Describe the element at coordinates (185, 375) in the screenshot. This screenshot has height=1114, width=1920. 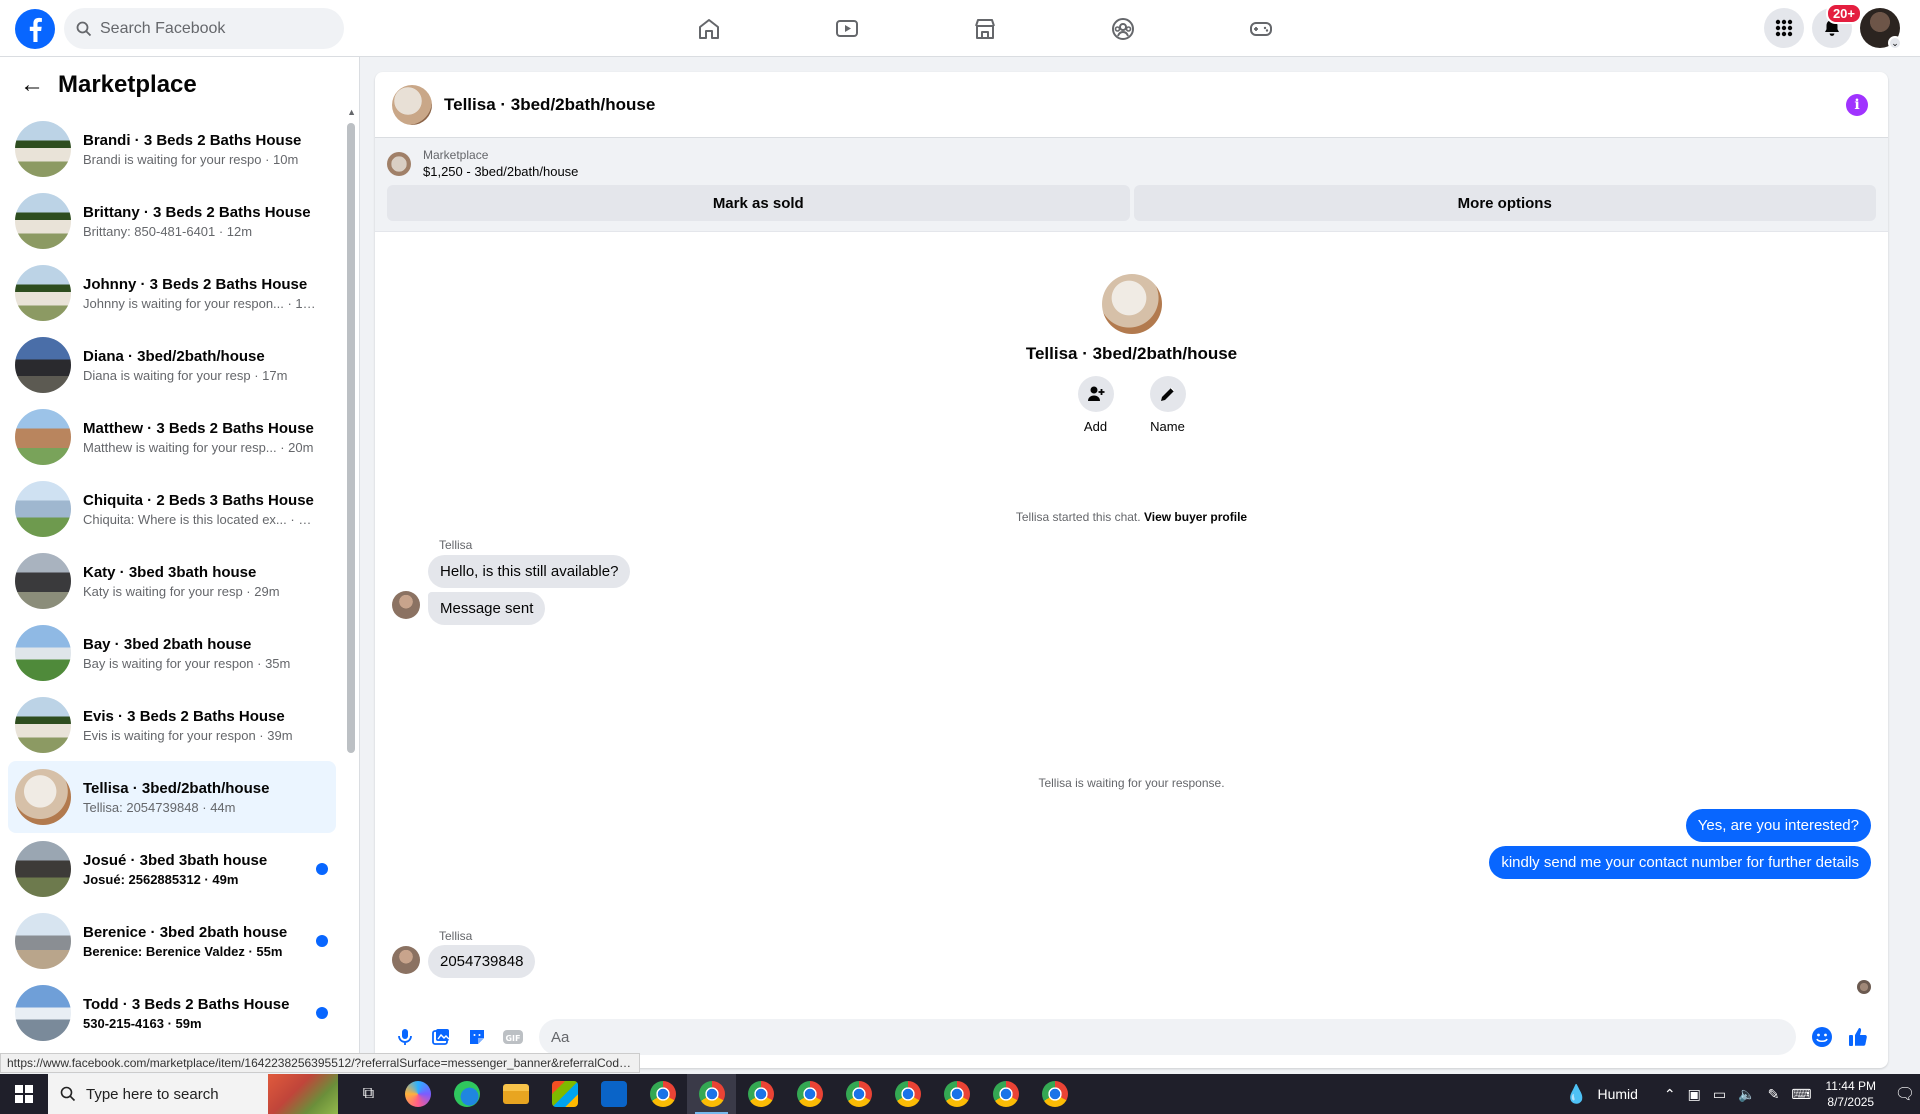
I see `conversation-preview: Diana is waiting for your resp · 17m` at that location.